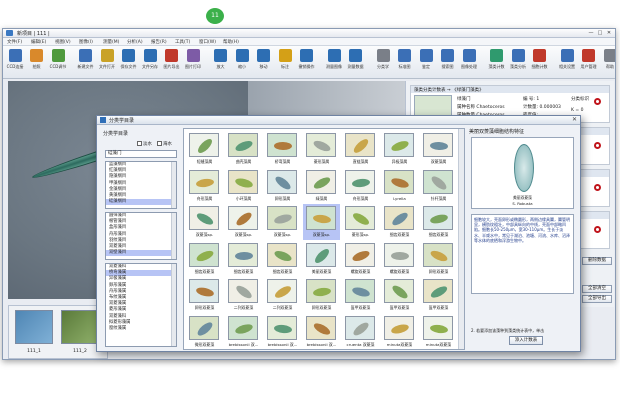 The height and width of the screenshot is (400, 620). Describe the element at coordinates (282, 186) in the screenshot. I see `species-tile: 卵形藻属` at that location.